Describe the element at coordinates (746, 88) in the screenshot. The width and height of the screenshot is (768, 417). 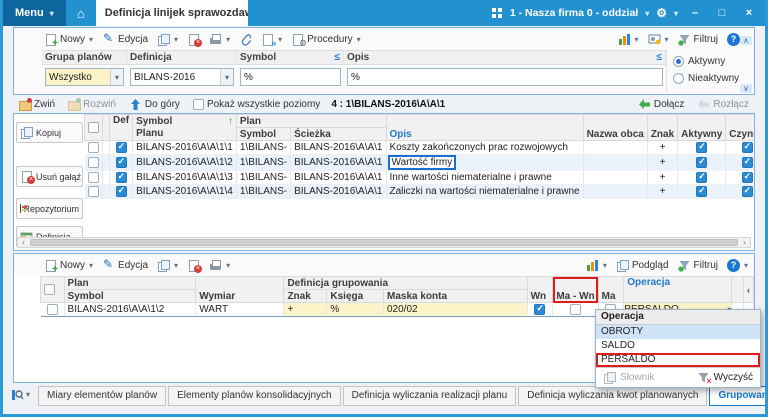
I see `collapse-chevron-down: ∨` at that location.